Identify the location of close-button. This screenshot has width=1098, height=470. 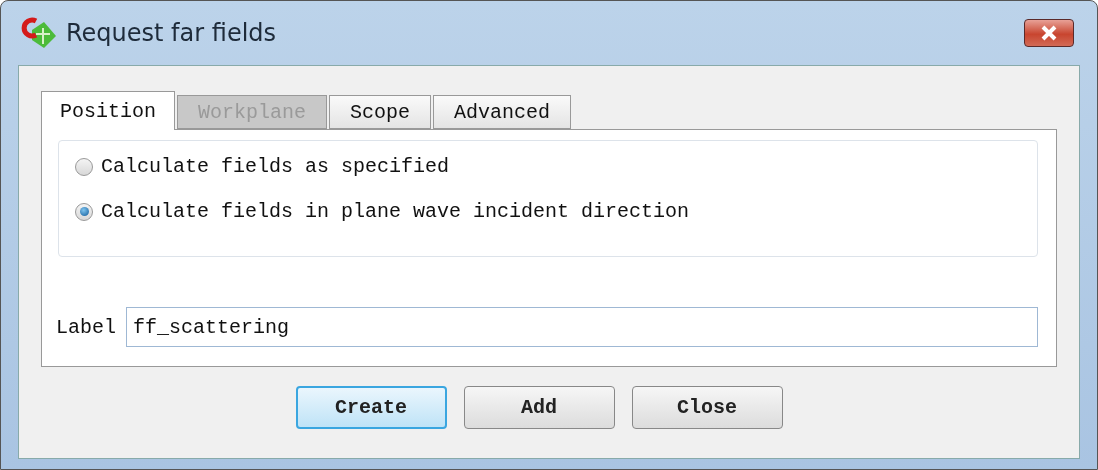
(1049, 33).